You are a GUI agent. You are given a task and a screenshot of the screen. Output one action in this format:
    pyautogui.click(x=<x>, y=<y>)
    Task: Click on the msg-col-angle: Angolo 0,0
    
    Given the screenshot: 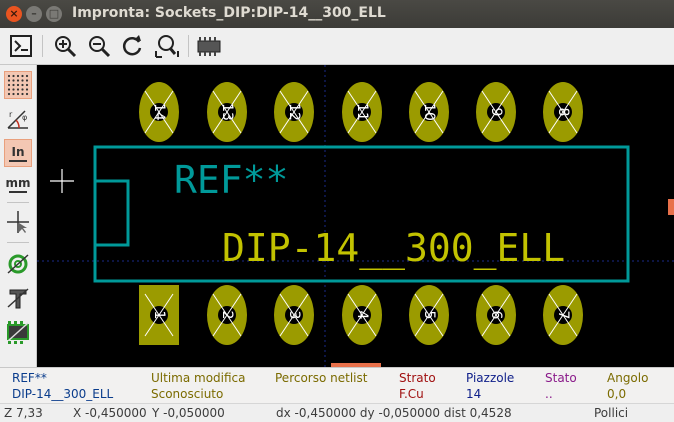 What is the action you would take?
    pyautogui.click(x=627, y=386)
    